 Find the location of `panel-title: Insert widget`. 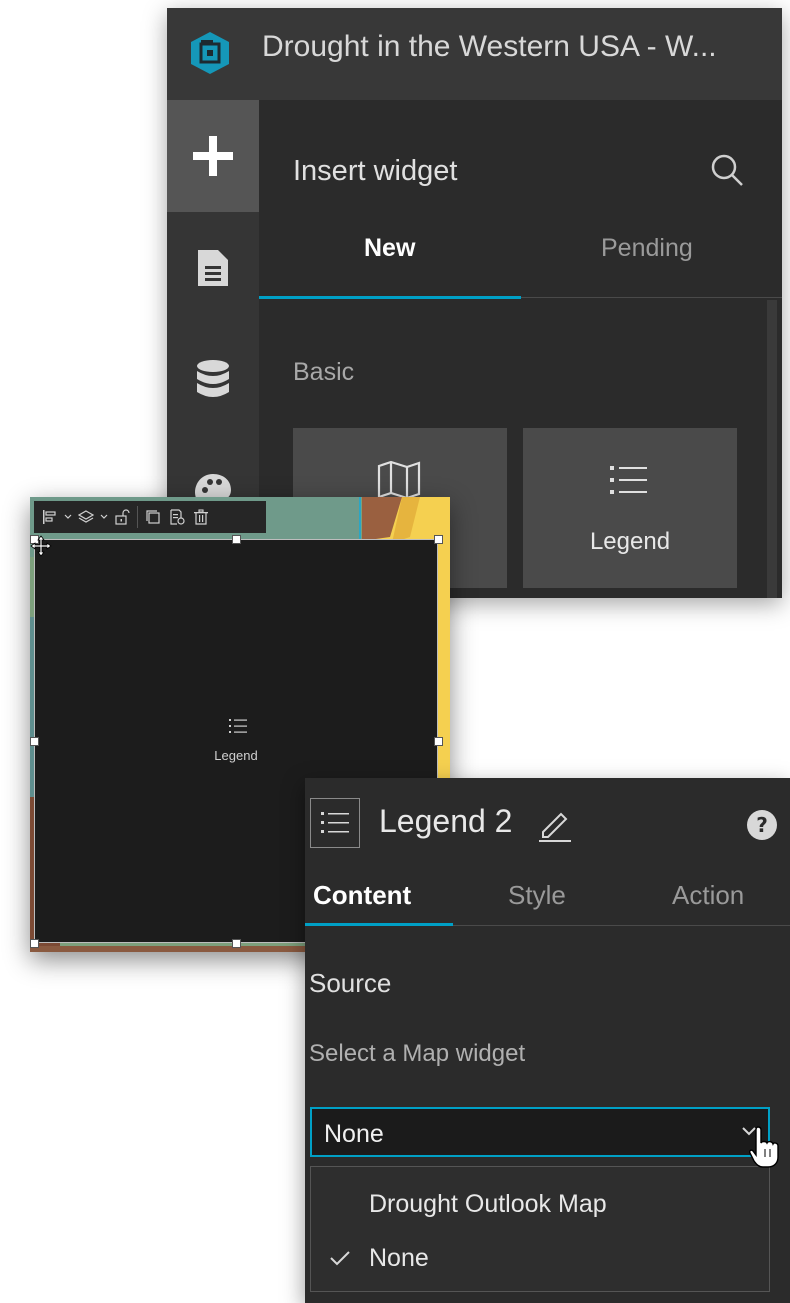

panel-title: Insert widget is located at coordinates (375, 171).